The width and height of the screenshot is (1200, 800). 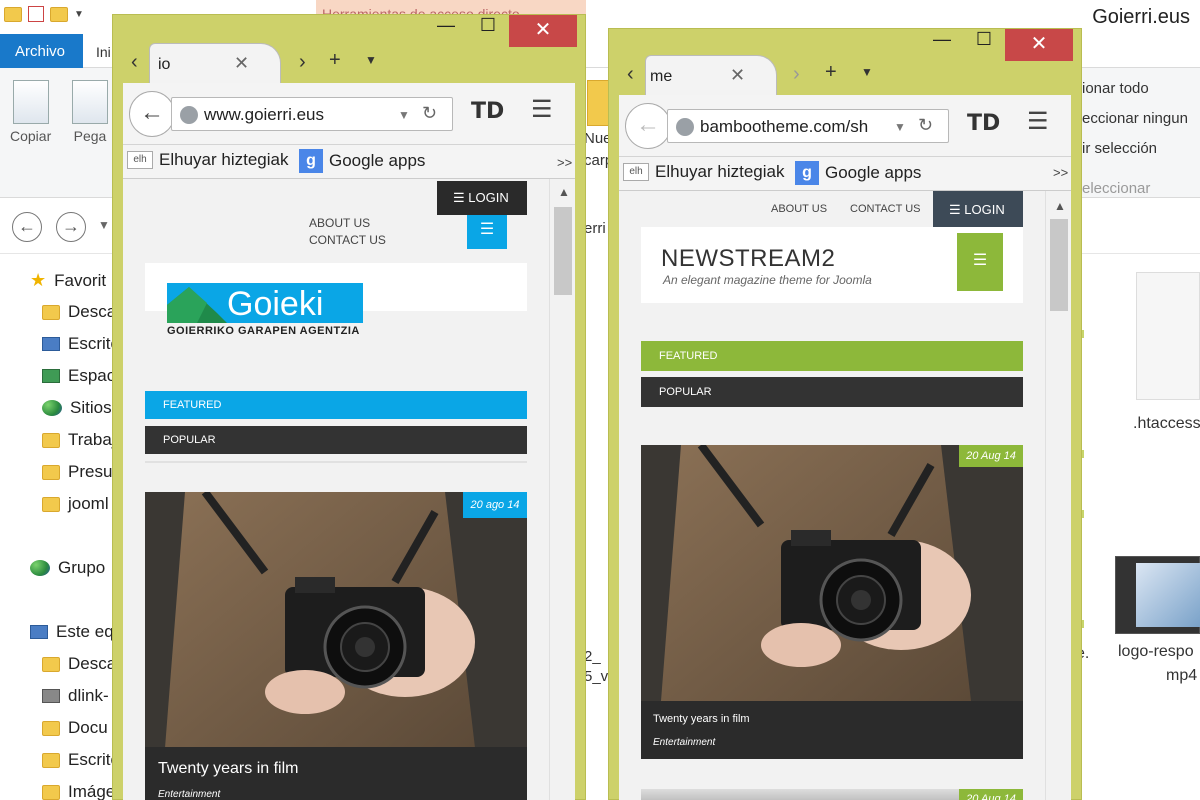 I want to click on explorer-back-button: ←, so click(x=27, y=227).